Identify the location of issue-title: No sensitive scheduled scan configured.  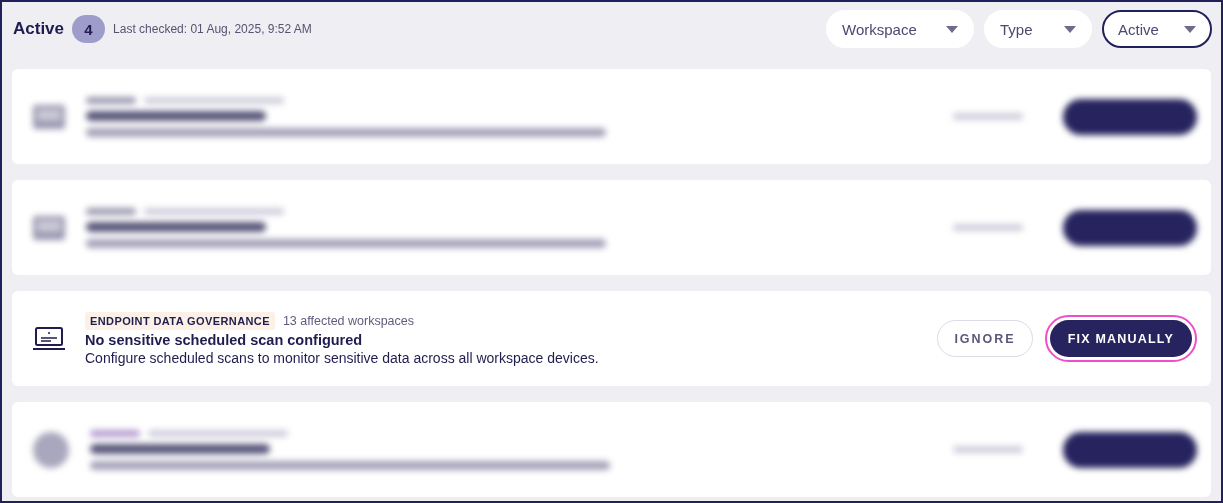
(224, 339).